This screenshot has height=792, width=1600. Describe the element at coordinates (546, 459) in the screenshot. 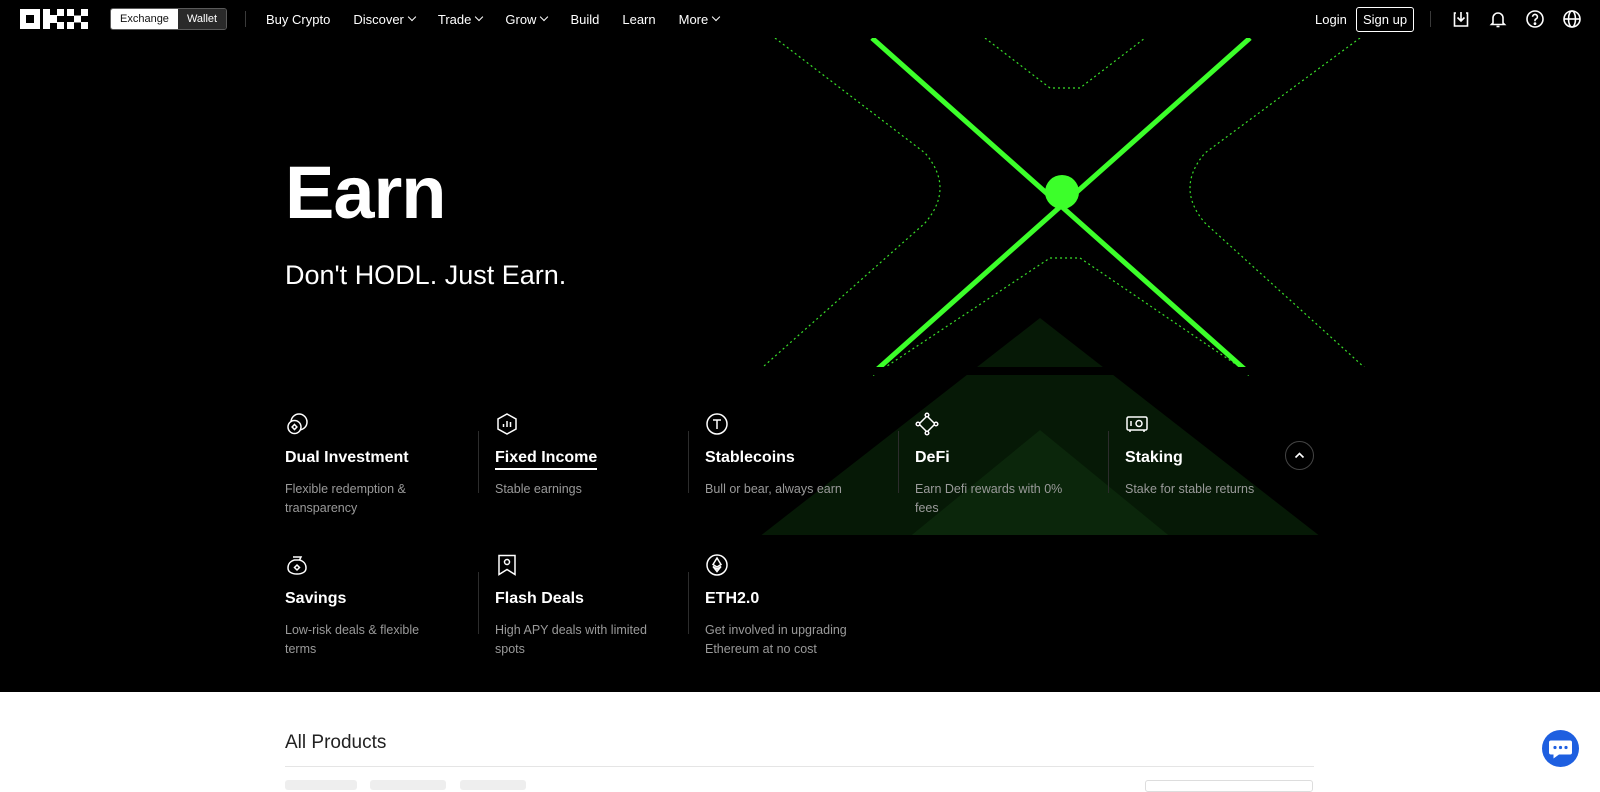

I see `product-title: Fixed Income` at that location.